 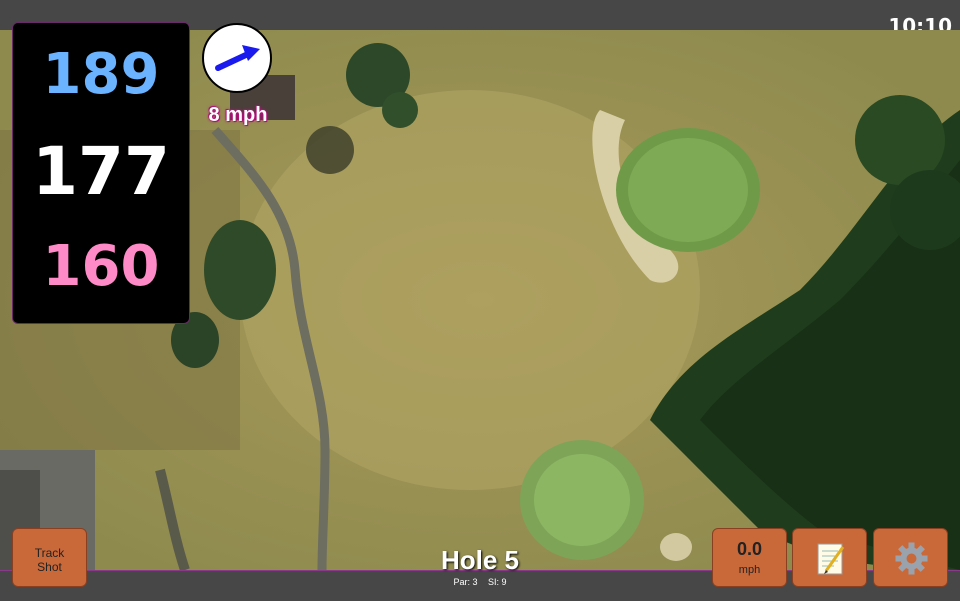 I want to click on track-shot-label-line2: Shot, so click(x=49, y=567).